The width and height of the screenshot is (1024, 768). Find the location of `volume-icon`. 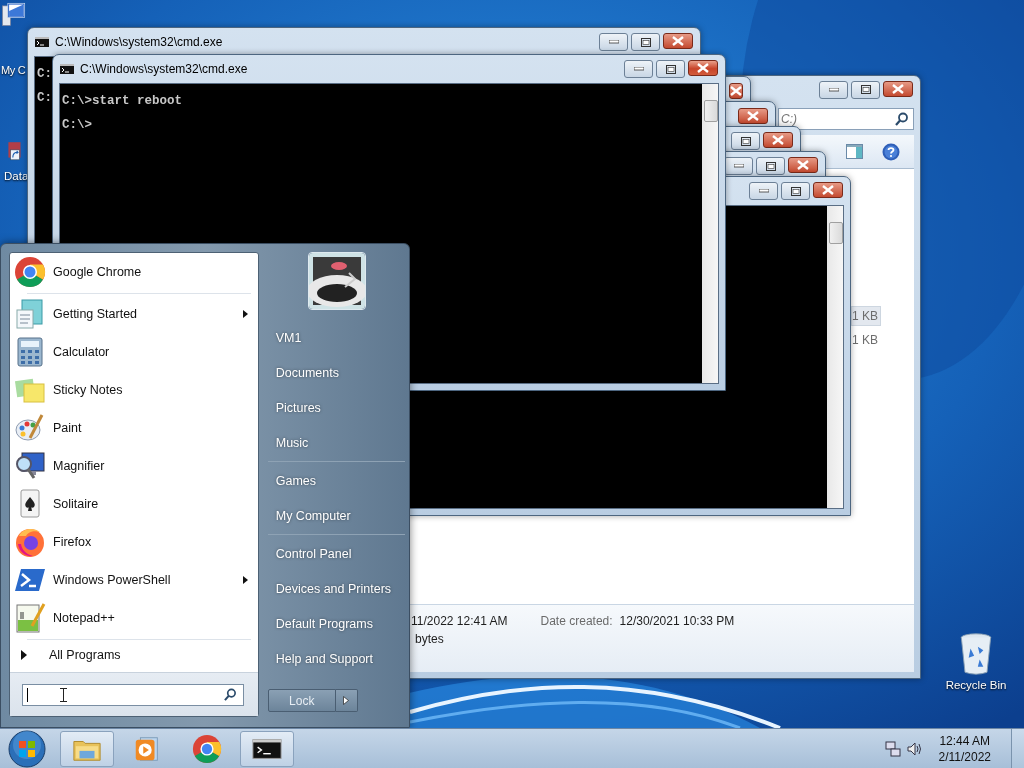

volume-icon is located at coordinates (914, 748).